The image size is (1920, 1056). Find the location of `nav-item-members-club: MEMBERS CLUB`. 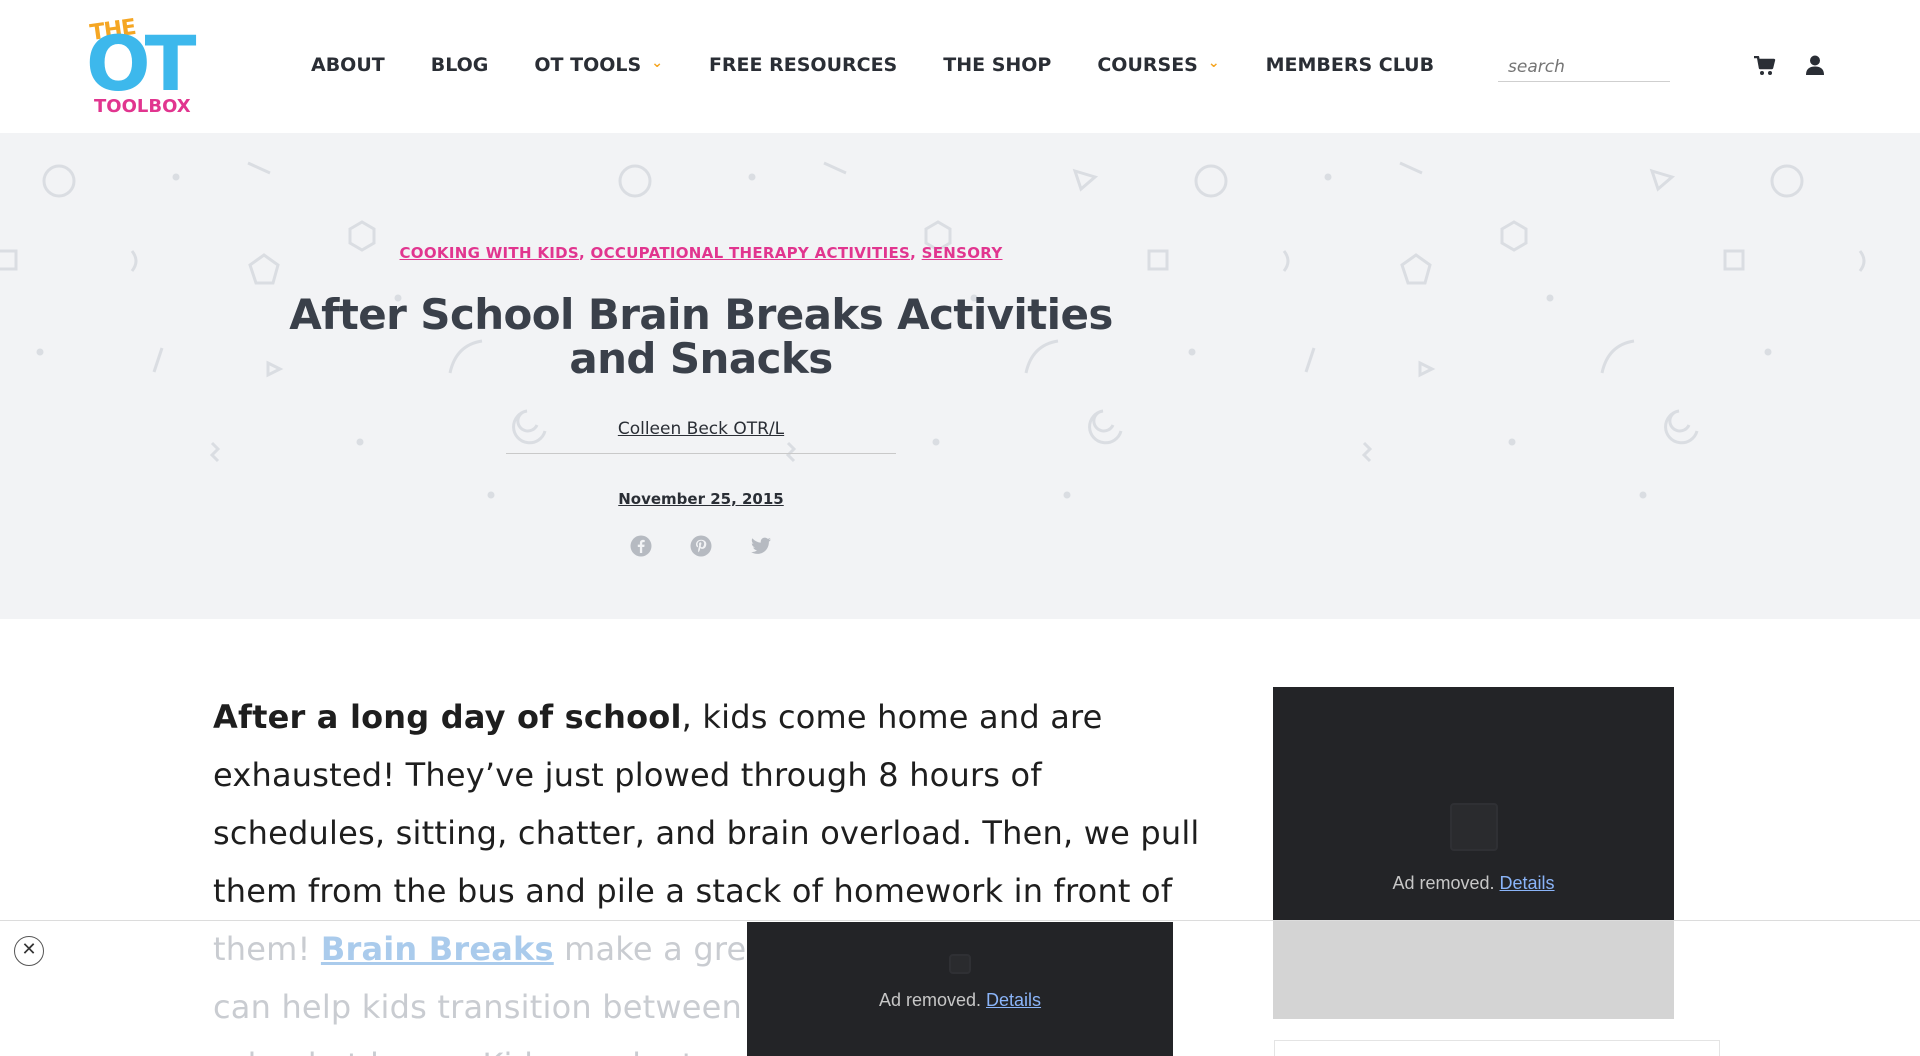

nav-item-members-club: MEMBERS CLUB is located at coordinates (1350, 65).